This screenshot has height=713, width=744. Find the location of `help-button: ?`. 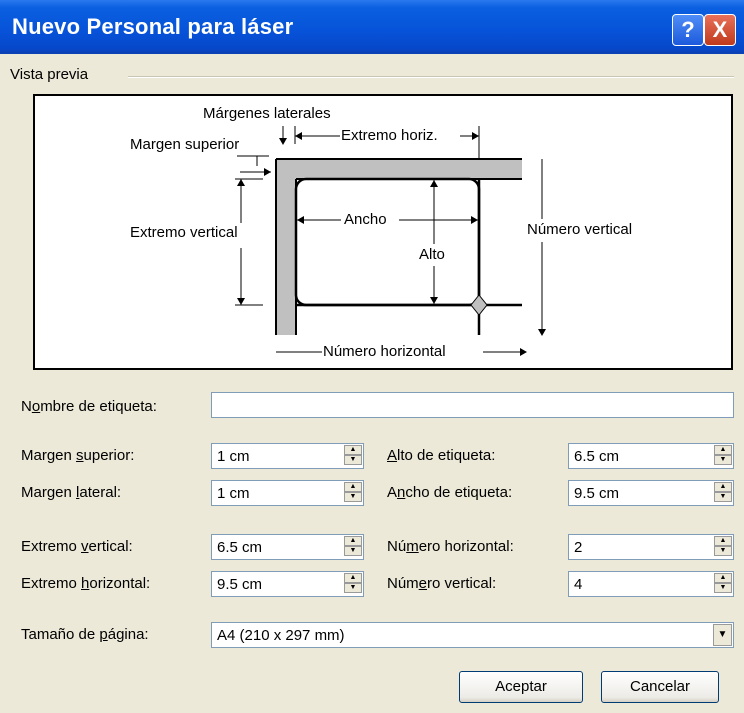

help-button: ? is located at coordinates (688, 30).